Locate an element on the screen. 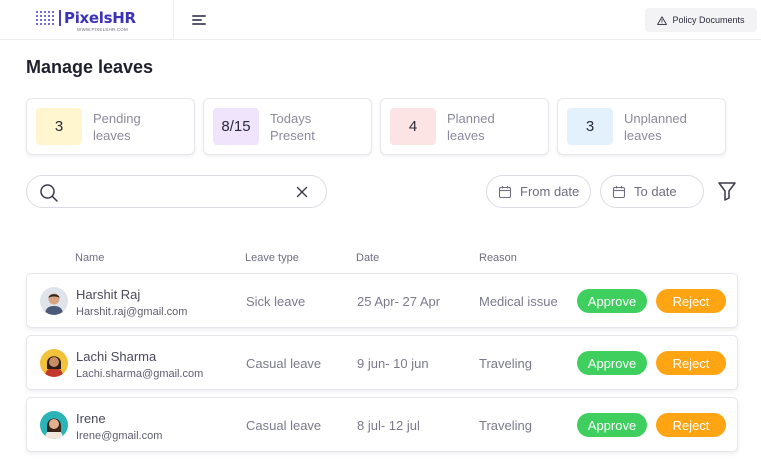 The width and height of the screenshot is (761, 473). stat-label: Unplanned leaves is located at coordinates (655, 127).